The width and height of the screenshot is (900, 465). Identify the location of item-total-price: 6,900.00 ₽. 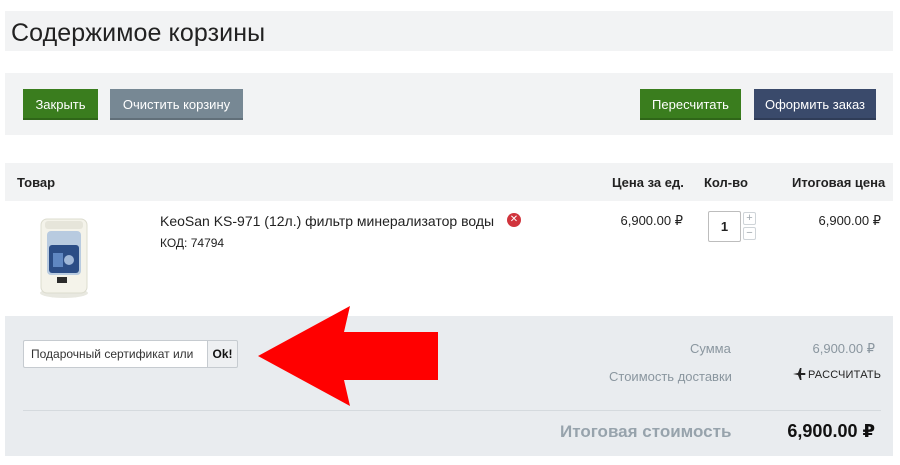
(850, 220).